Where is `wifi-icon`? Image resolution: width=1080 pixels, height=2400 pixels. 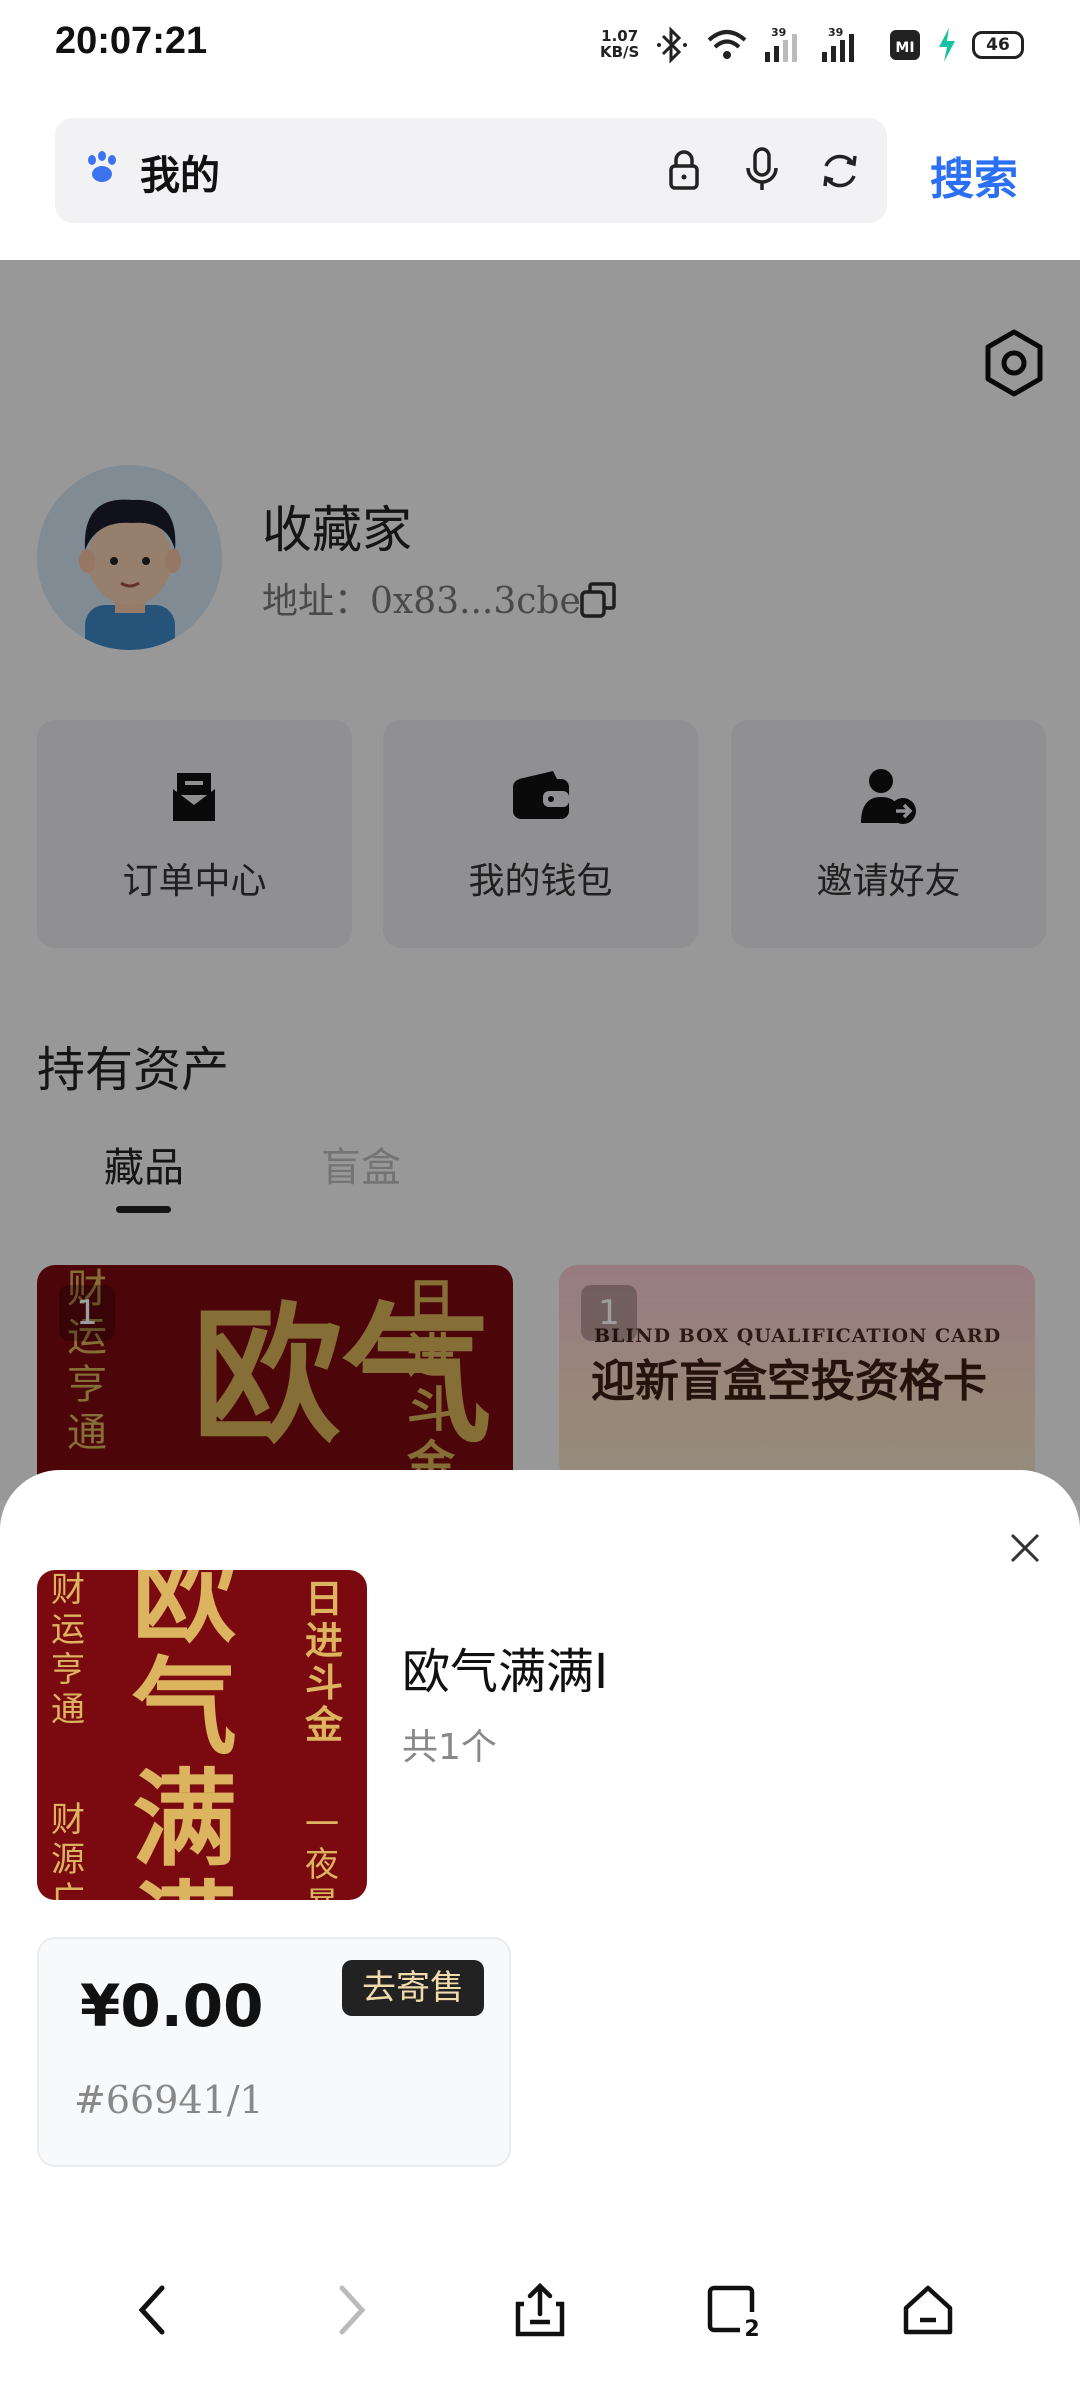 wifi-icon is located at coordinates (727, 44).